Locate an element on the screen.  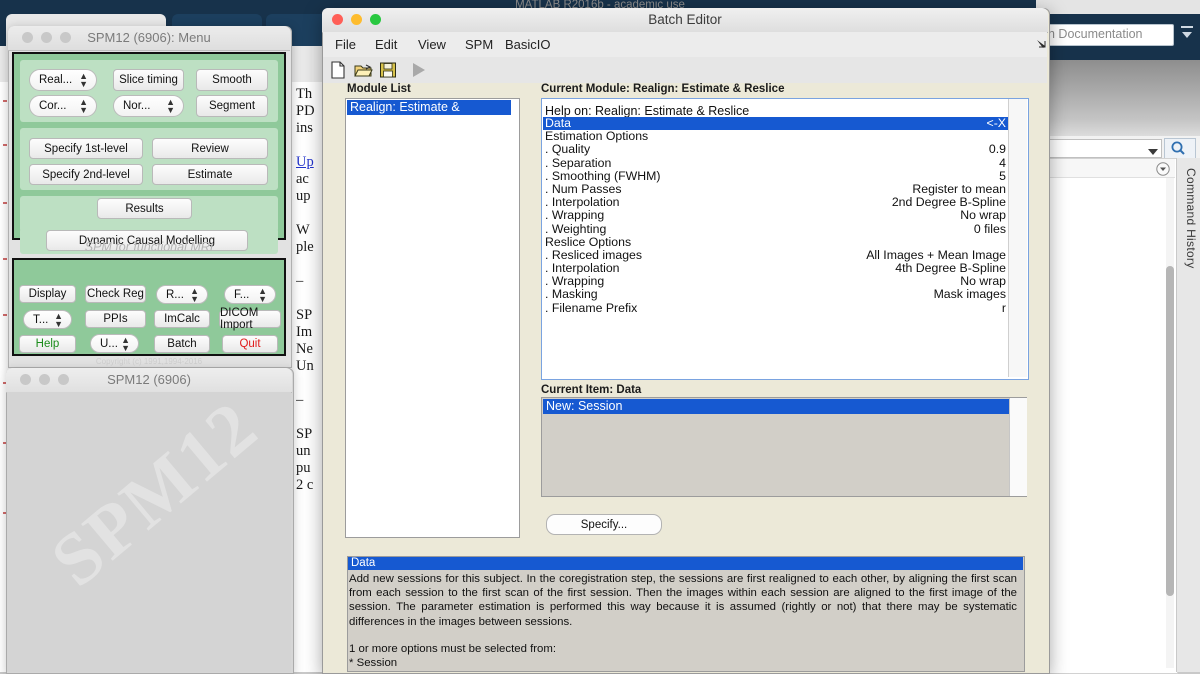
new-icon is located at coordinates (338, 70).